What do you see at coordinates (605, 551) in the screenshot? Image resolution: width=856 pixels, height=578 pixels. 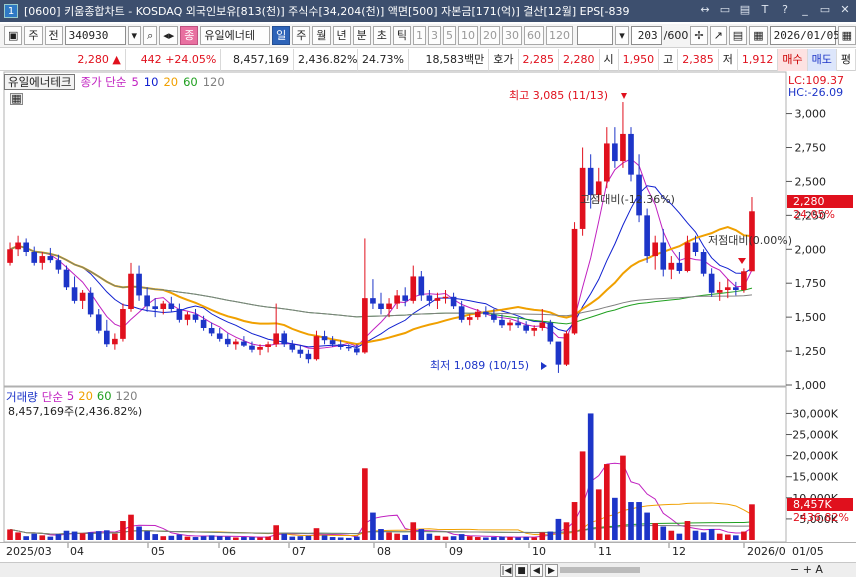 I see `x-label: 11` at bounding box center [605, 551].